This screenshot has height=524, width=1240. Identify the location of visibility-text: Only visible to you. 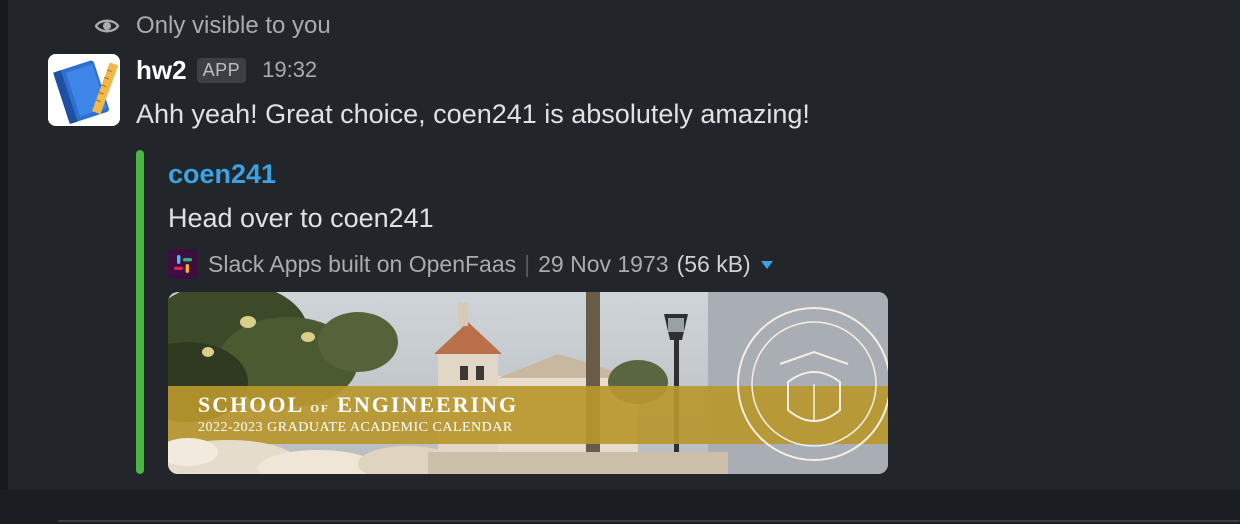
(233, 25).